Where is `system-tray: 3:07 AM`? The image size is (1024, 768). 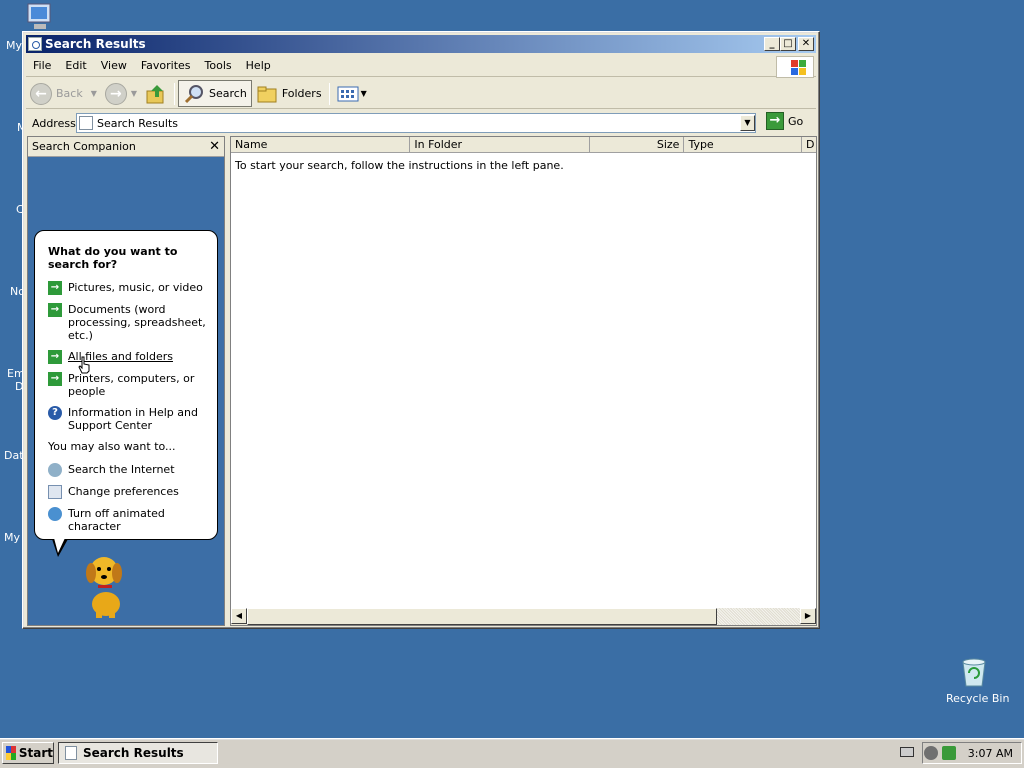
system-tray: 3:07 AM is located at coordinates (972, 753).